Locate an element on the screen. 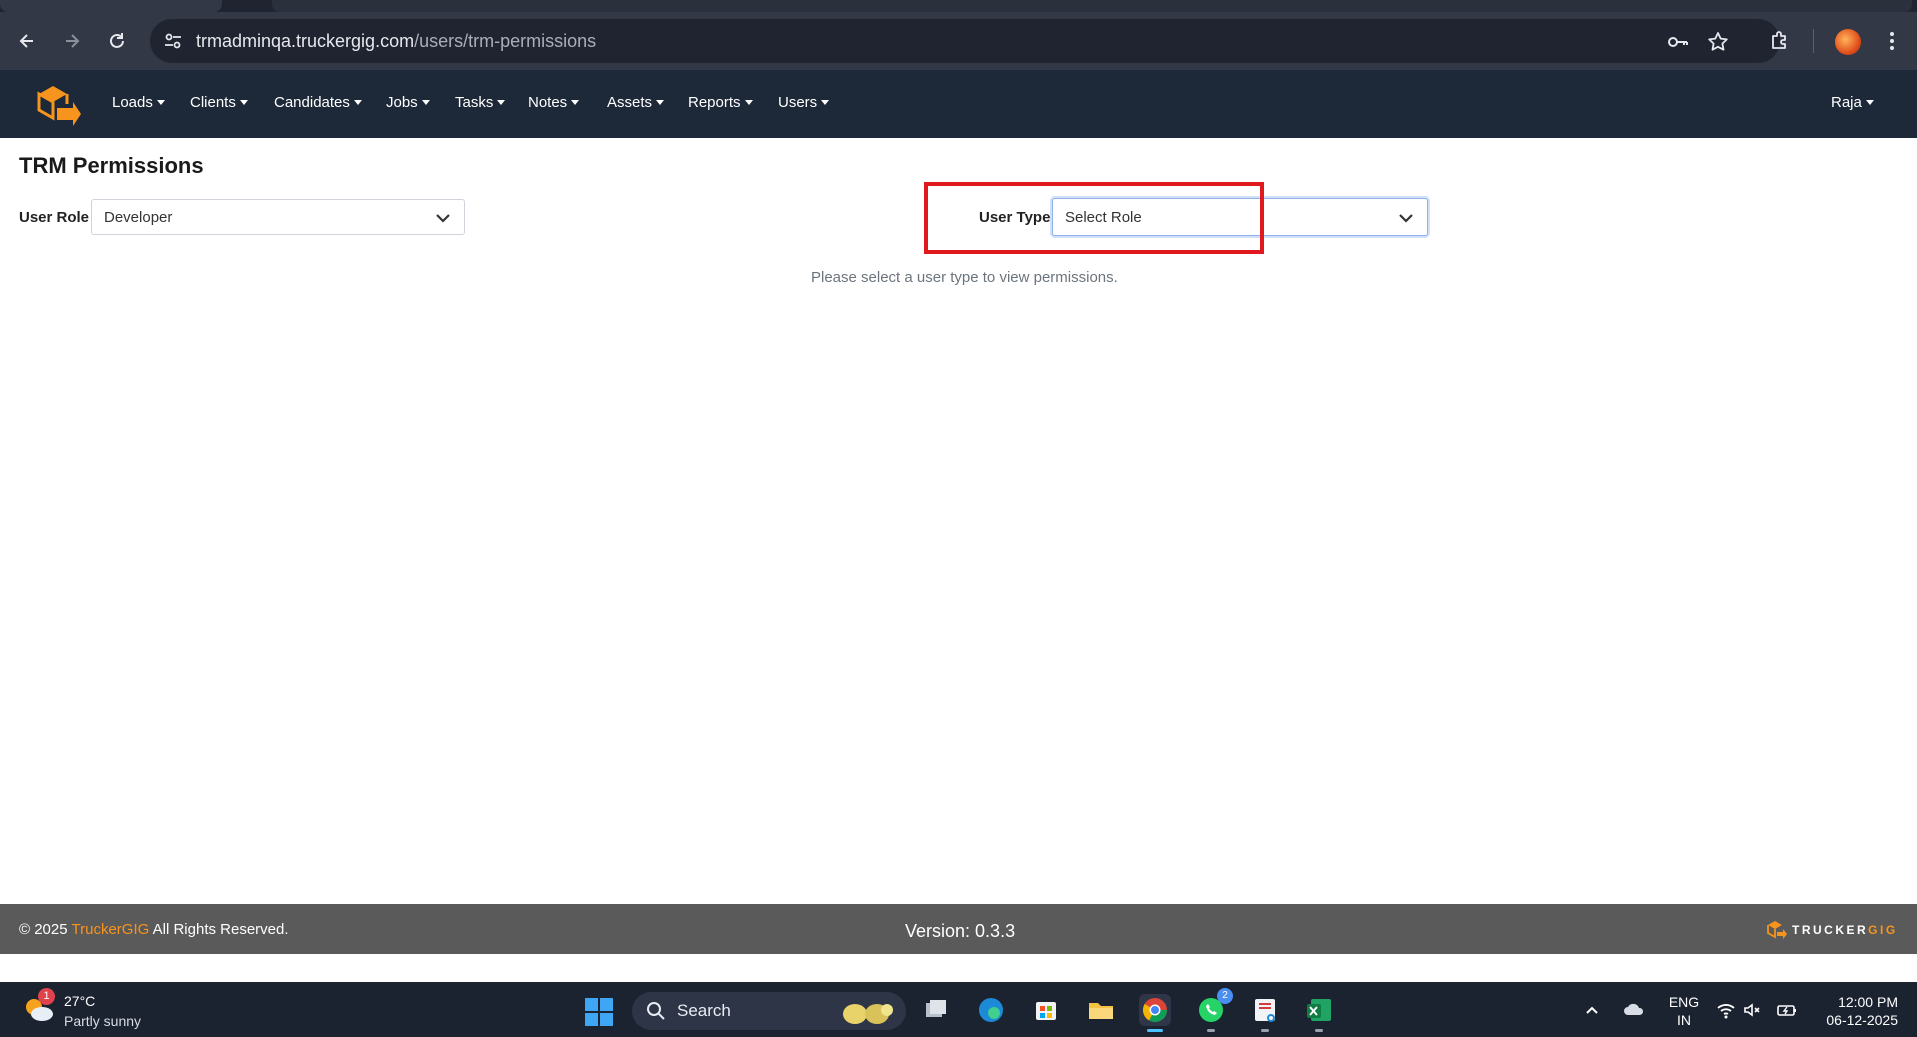  lang-line1: ENG is located at coordinates (1684, 1002).